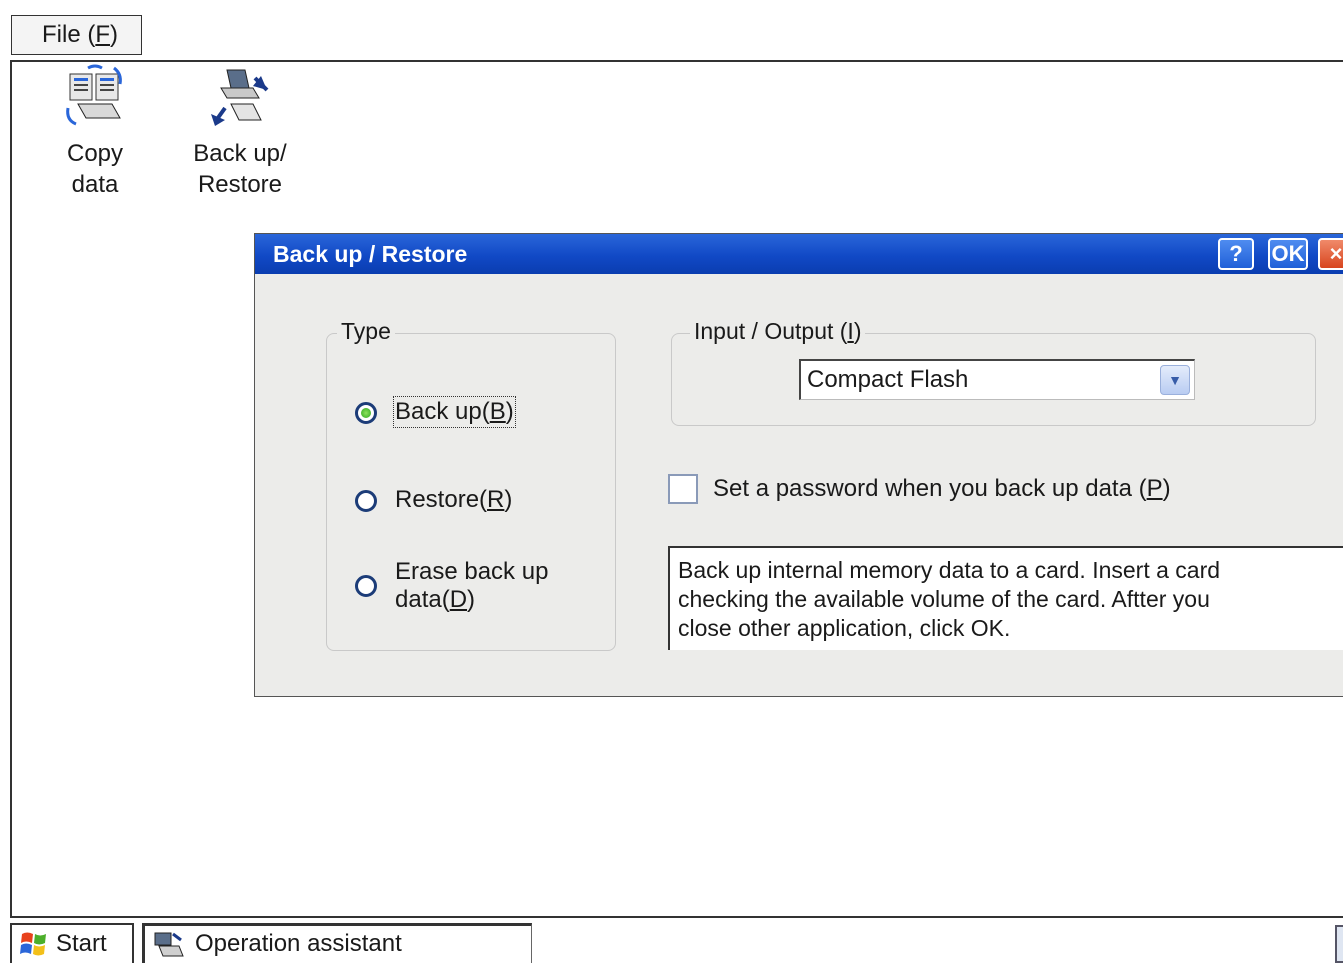 This screenshot has width=1343, height=971. What do you see at coordinates (366, 413) in the screenshot?
I see `radio-backup-button` at bounding box center [366, 413].